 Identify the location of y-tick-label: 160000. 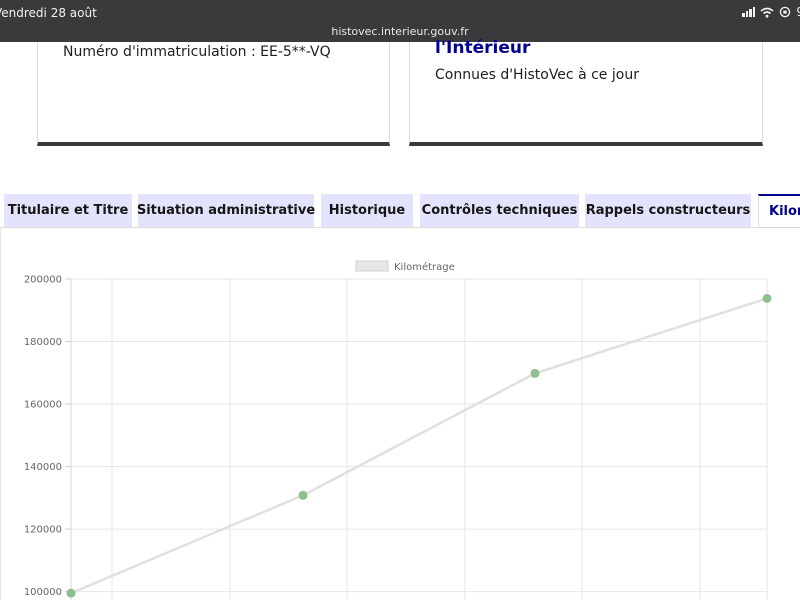
(43, 405).